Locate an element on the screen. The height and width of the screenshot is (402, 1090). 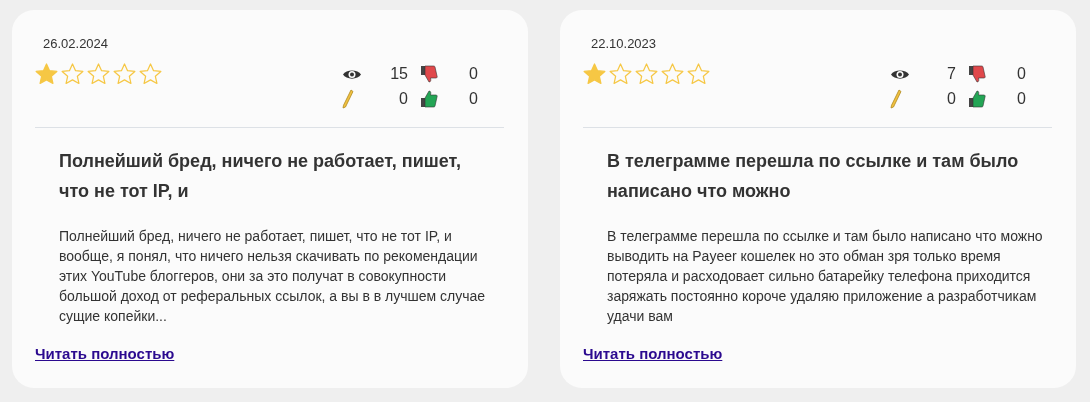
review-title: Полнейший бред, ничего не работает, пишет, что не тот IP, и is located at coordinates (260, 176).